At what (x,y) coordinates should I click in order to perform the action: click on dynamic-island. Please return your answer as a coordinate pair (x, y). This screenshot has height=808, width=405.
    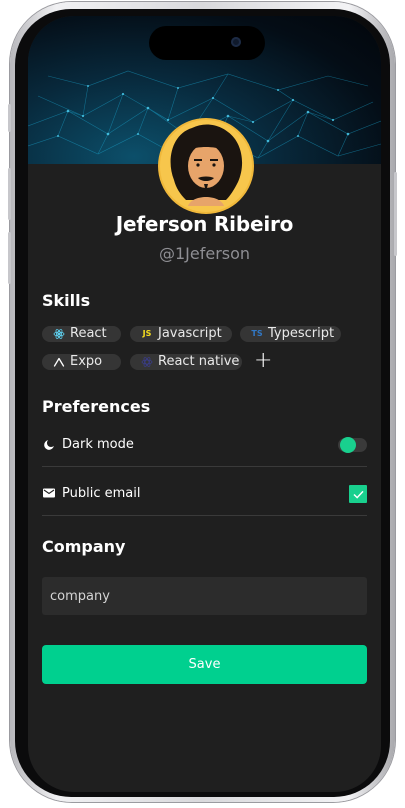
    Looking at the image, I should click on (207, 43).